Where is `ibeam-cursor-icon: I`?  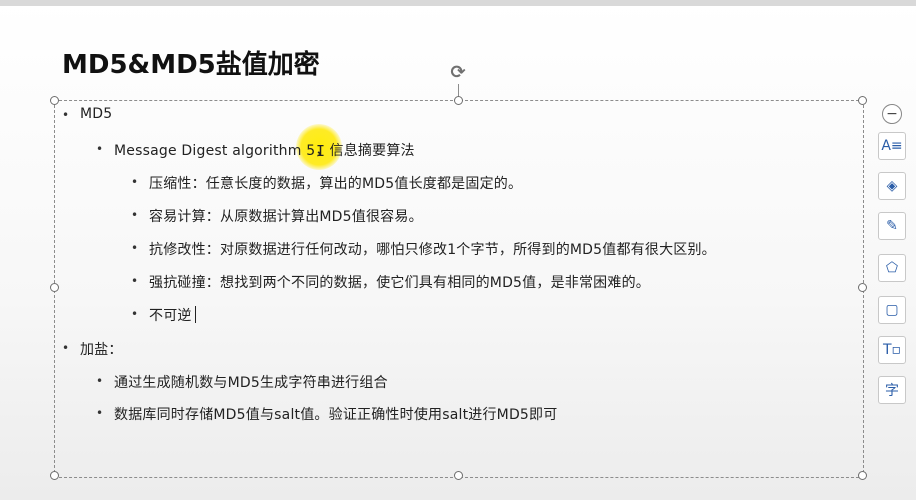
ibeam-cursor-icon: I is located at coordinates (321, 151).